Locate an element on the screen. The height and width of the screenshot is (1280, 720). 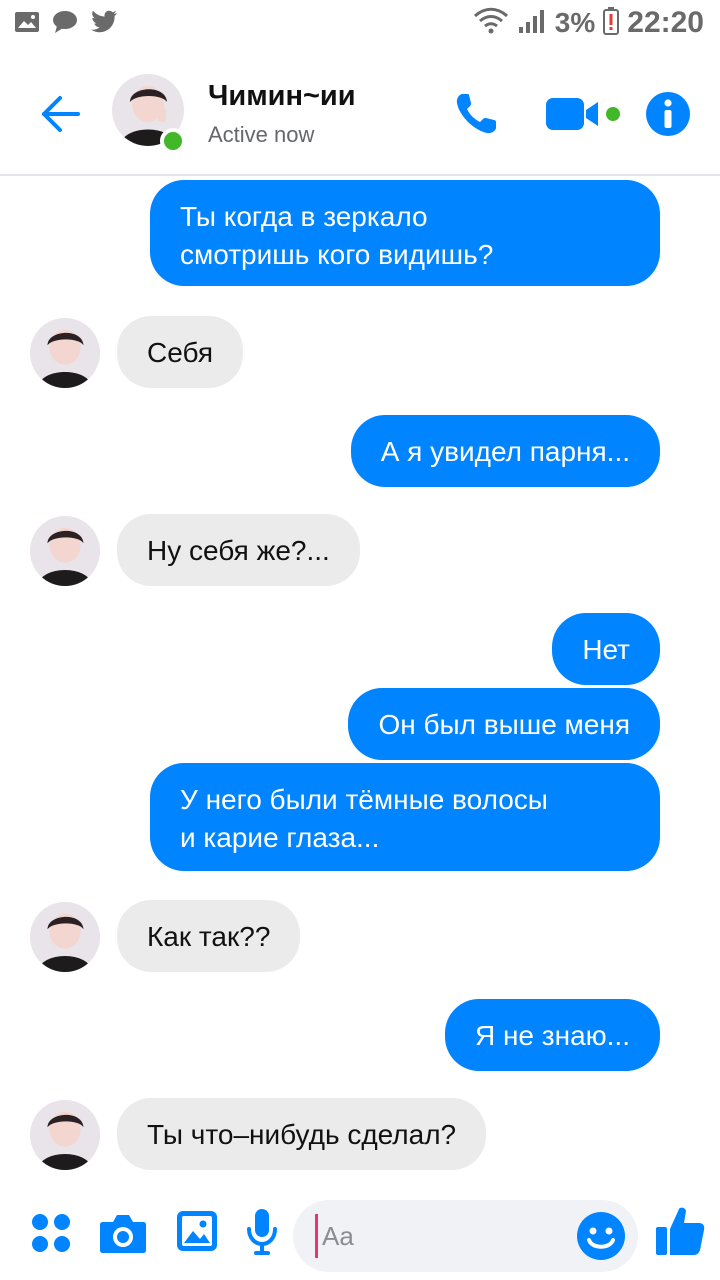
image-icon is located at coordinates (197, 1231).